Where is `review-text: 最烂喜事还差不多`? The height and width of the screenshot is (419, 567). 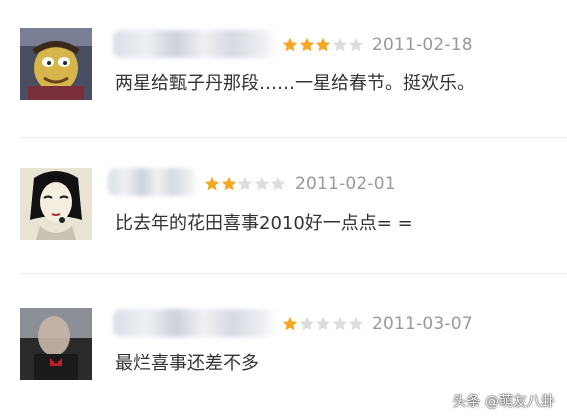 review-text: 最烂喜事还差不多 is located at coordinates (187, 363).